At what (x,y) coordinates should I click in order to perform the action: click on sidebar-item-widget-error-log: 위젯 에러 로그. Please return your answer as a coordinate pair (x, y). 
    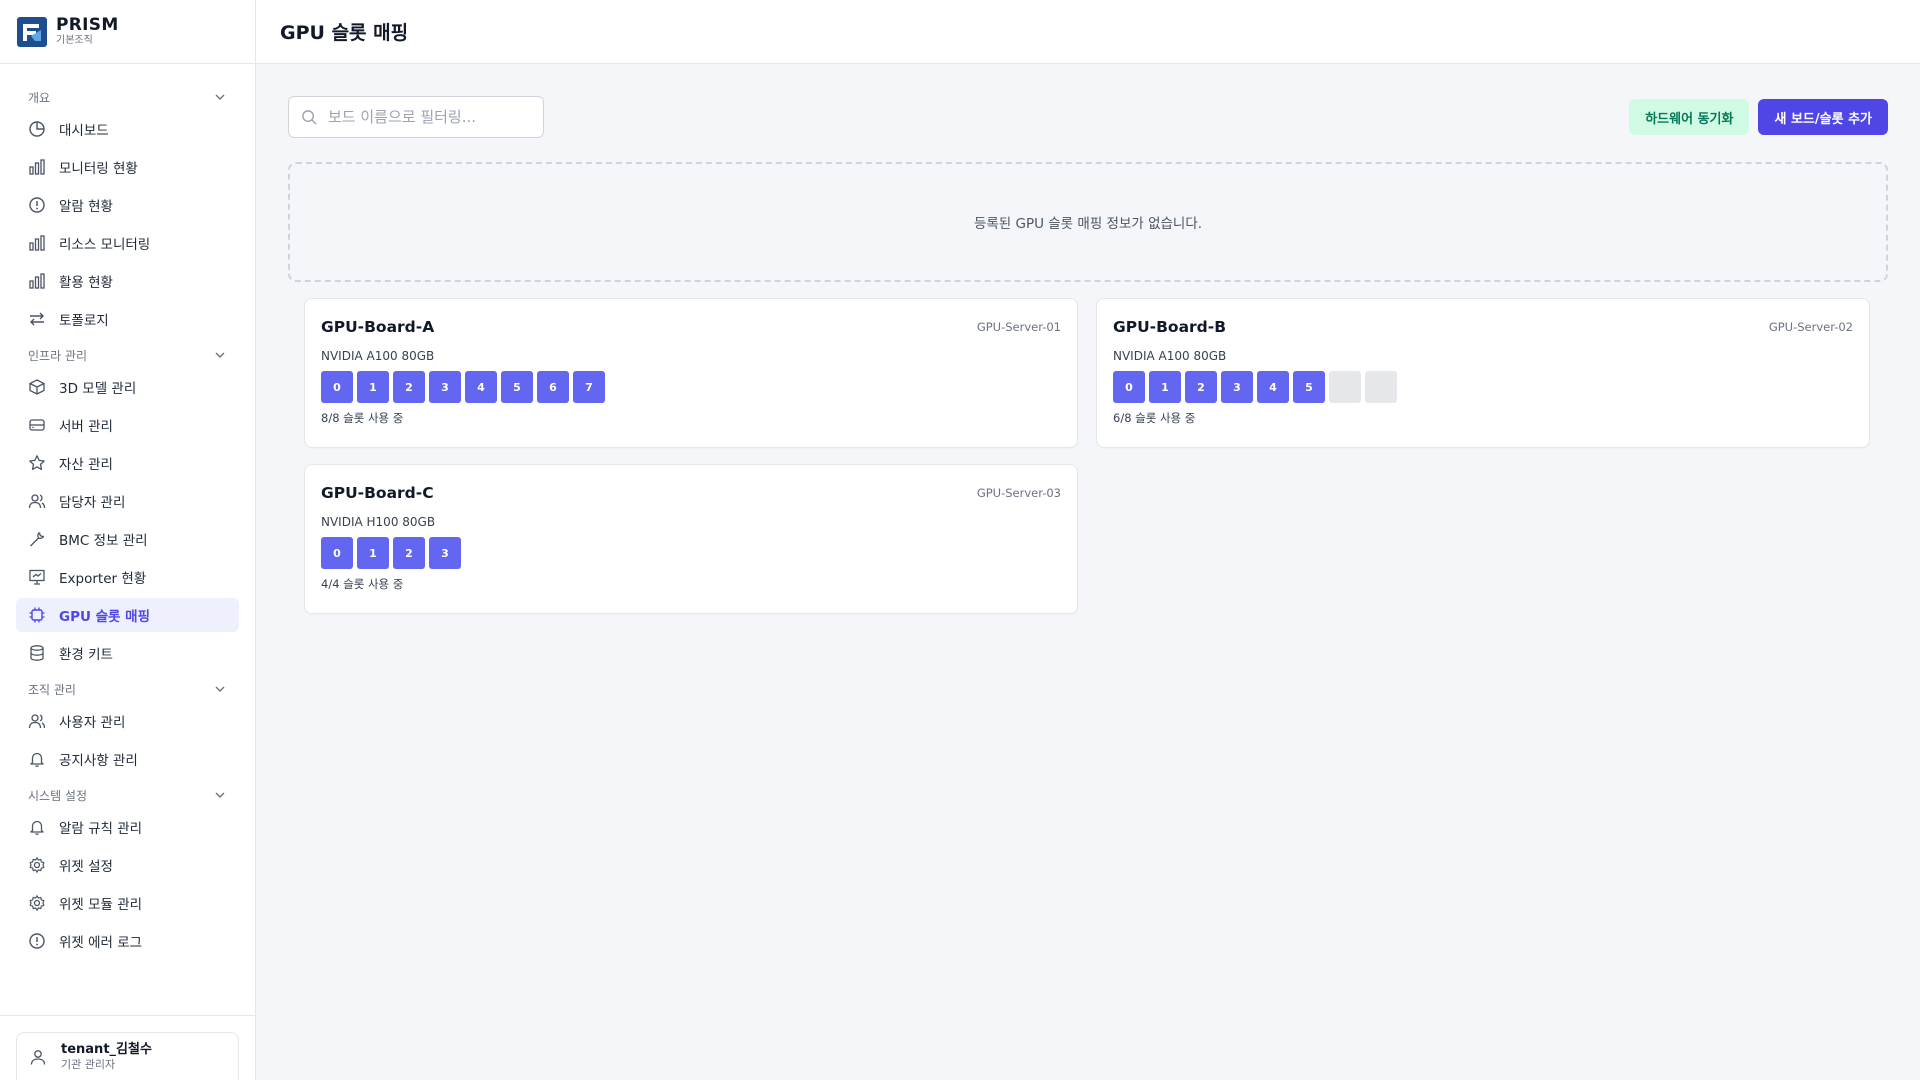
    Looking at the image, I should click on (127, 941).